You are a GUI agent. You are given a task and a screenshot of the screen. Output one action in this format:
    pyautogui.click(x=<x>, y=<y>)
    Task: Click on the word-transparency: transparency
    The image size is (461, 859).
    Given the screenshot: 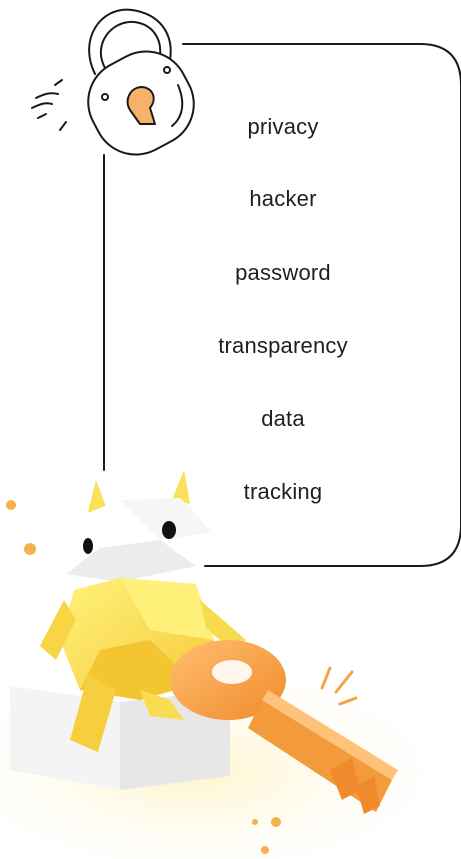 What is the action you would take?
    pyautogui.click(x=283, y=345)
    